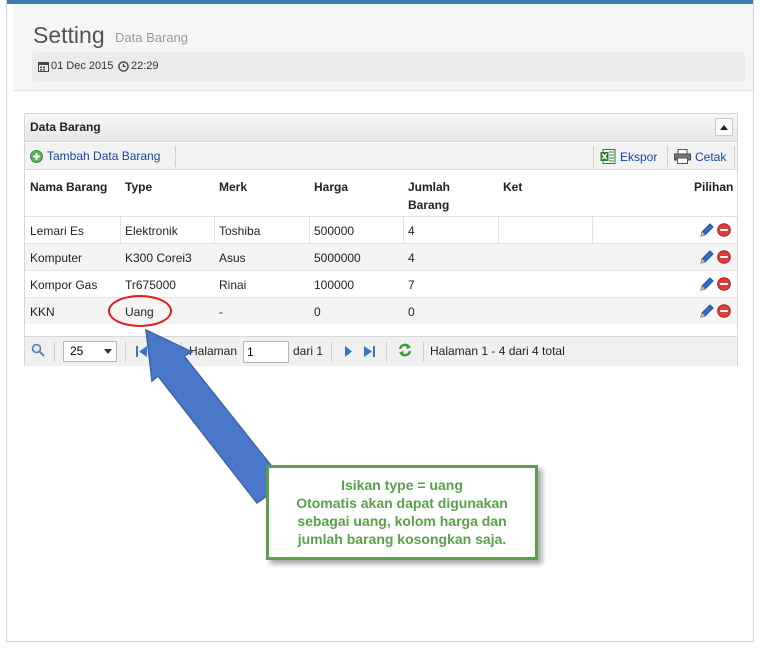 This screenshot has width=760, height=648. Describe the element at coordinates (151, 231) in the screenshot. I see `cell-type: Elektronik` at that location.